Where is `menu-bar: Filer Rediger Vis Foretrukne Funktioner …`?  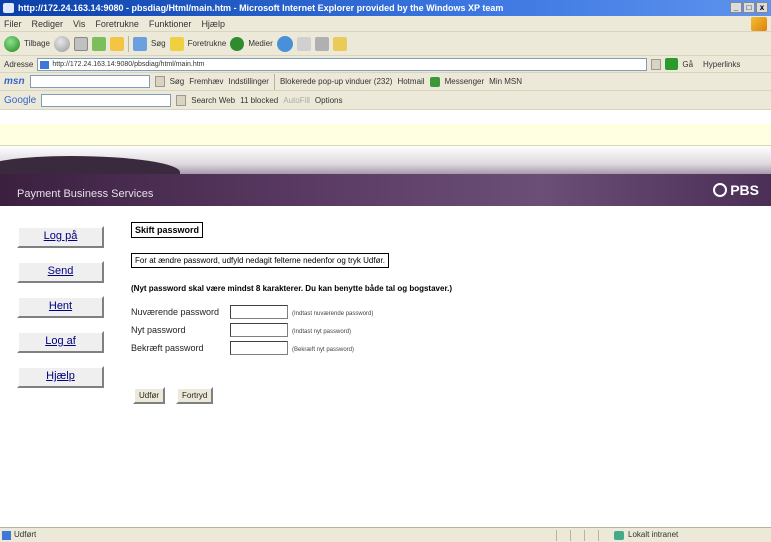 menu-bar: Filer Rediger Vis Foretrukne Funktioner … is located at coordinates (385, 24).